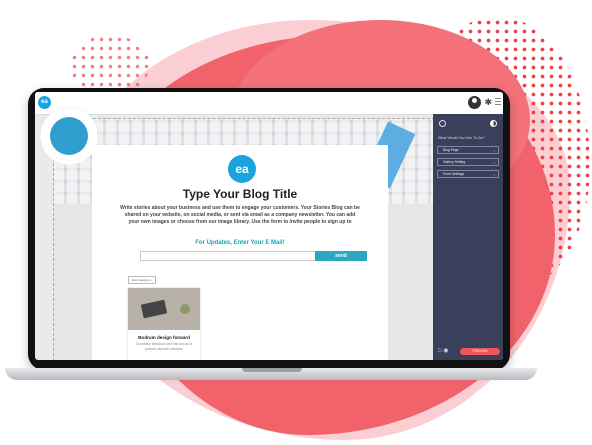 This screenshot has width=592, height=445. I want to click on app-topbar: ea ✱, so click(269, 103).